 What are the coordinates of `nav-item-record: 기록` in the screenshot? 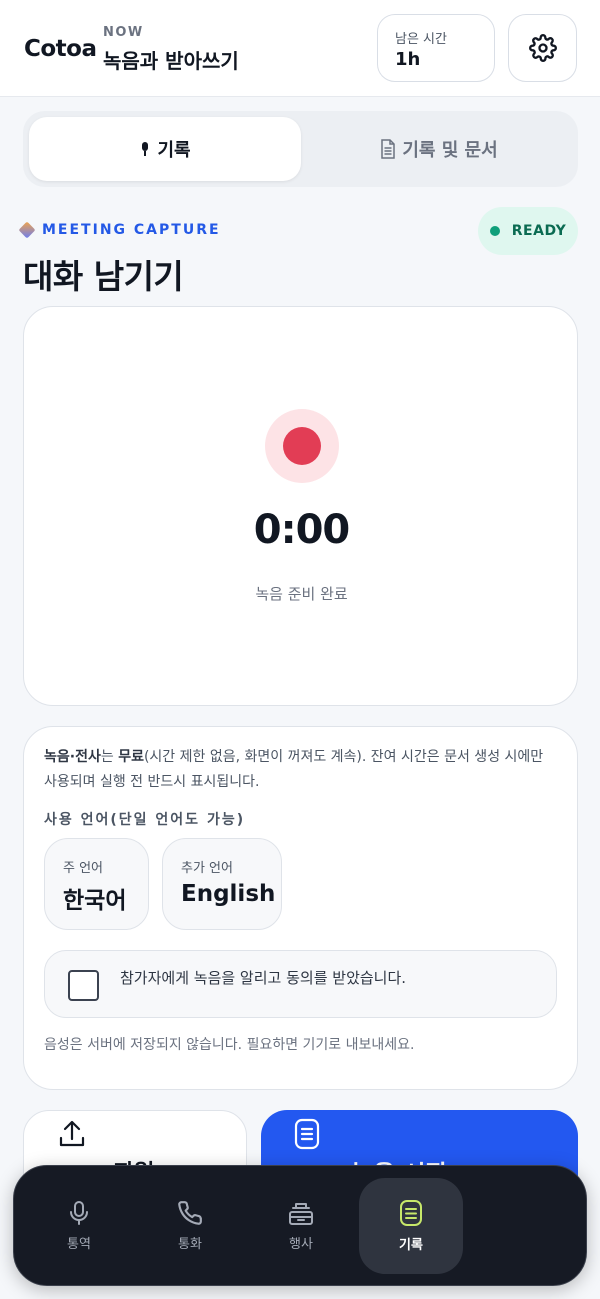 It's located at (411, 1226).